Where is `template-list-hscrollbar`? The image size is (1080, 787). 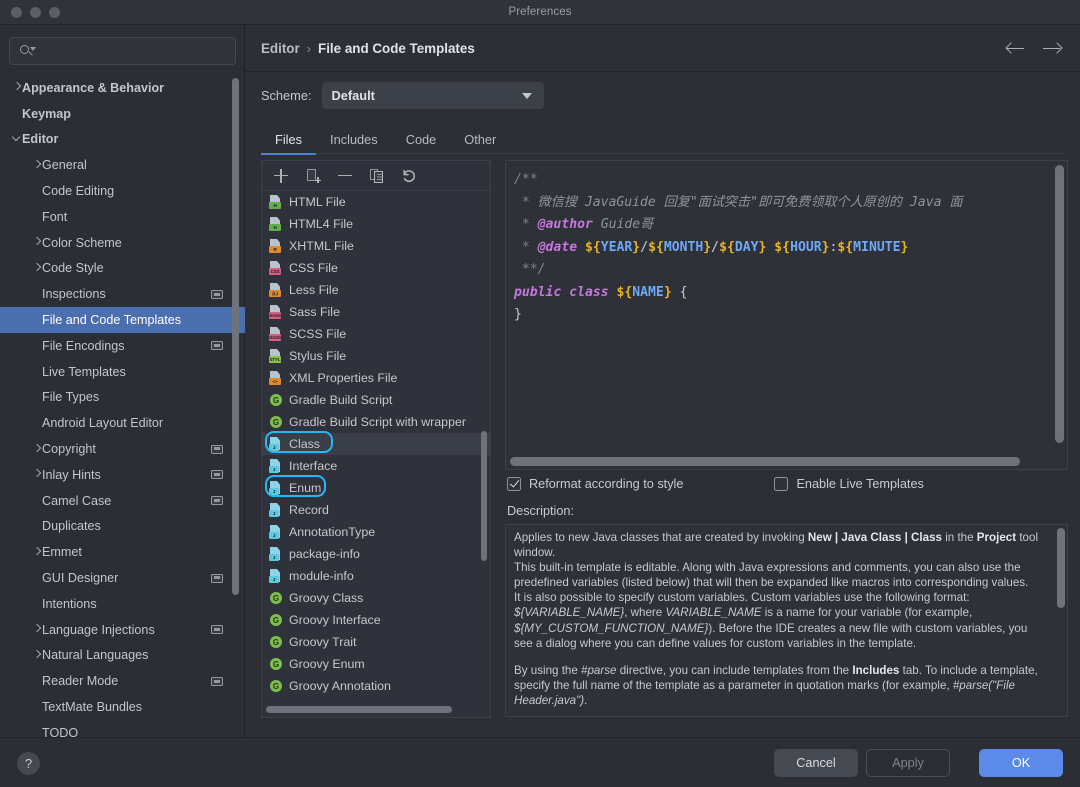
template-list-hscrollbar is located at coordinates (359, 709).